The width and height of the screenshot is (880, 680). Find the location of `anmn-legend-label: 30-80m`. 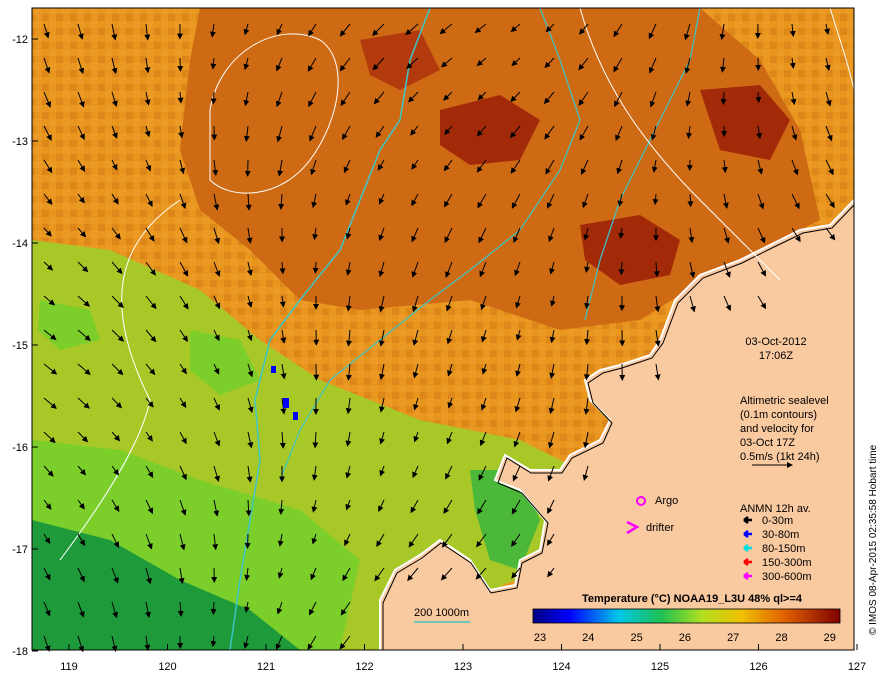

anmn-legend-label: 30-80m is located at coordinates (780, 535).